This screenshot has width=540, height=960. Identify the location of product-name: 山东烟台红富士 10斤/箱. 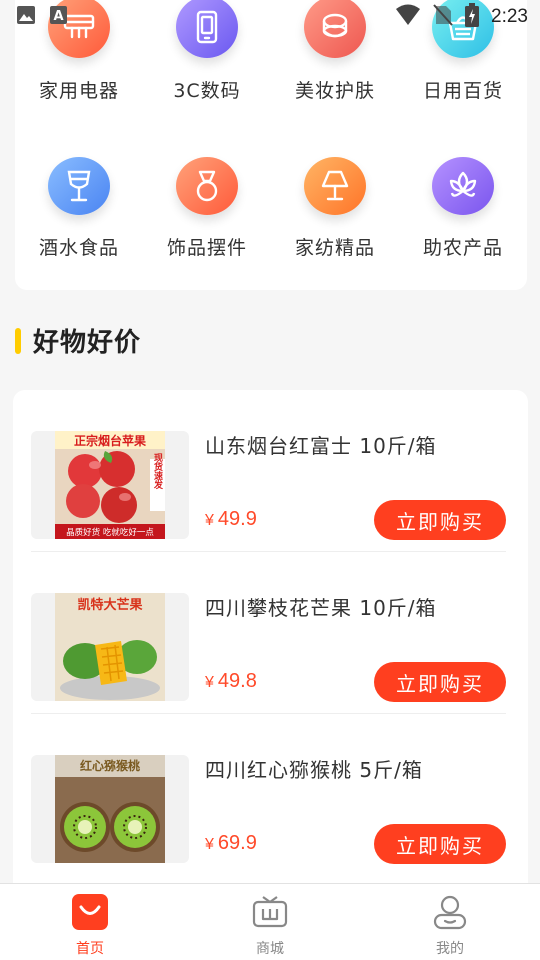
(321, 444).